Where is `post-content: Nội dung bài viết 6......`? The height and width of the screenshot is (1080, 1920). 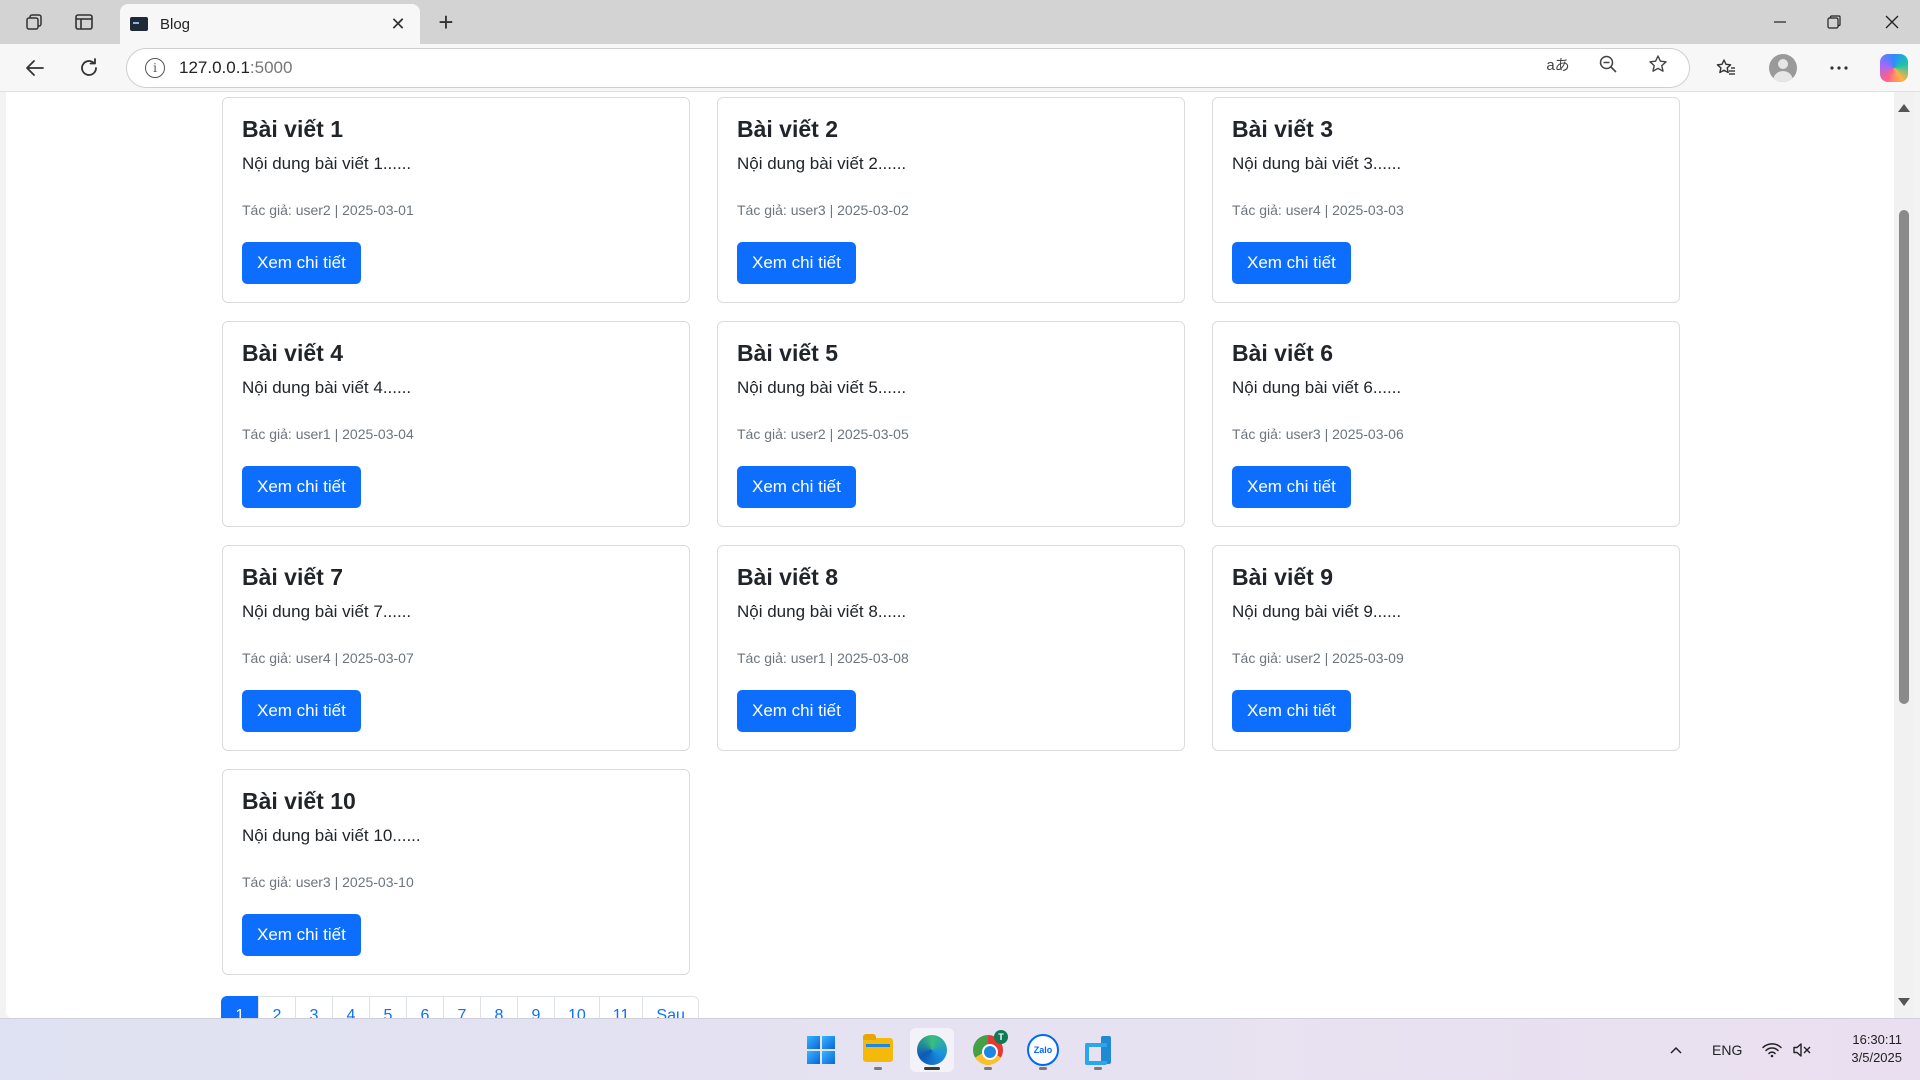
post-content: Nội dung bài viết 6...... is located at coordinates (1317, 388).